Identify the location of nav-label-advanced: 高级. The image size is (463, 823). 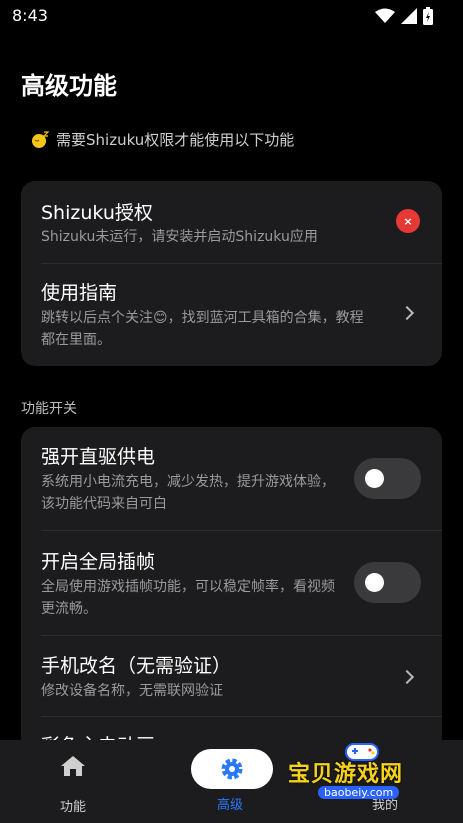
(230, 805).